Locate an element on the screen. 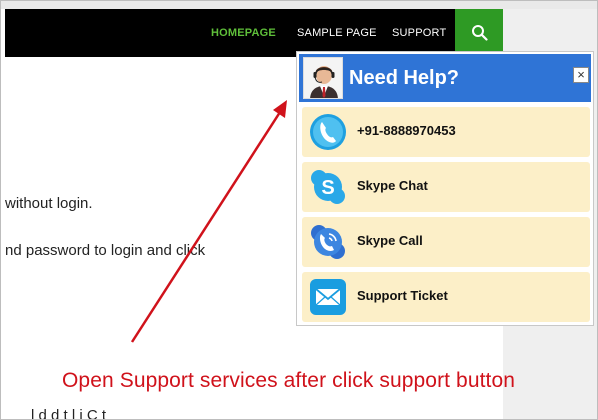 Image resolution: width=598 pixels, height=420 pixels. phone-icon is located at coordinates (328, 132).